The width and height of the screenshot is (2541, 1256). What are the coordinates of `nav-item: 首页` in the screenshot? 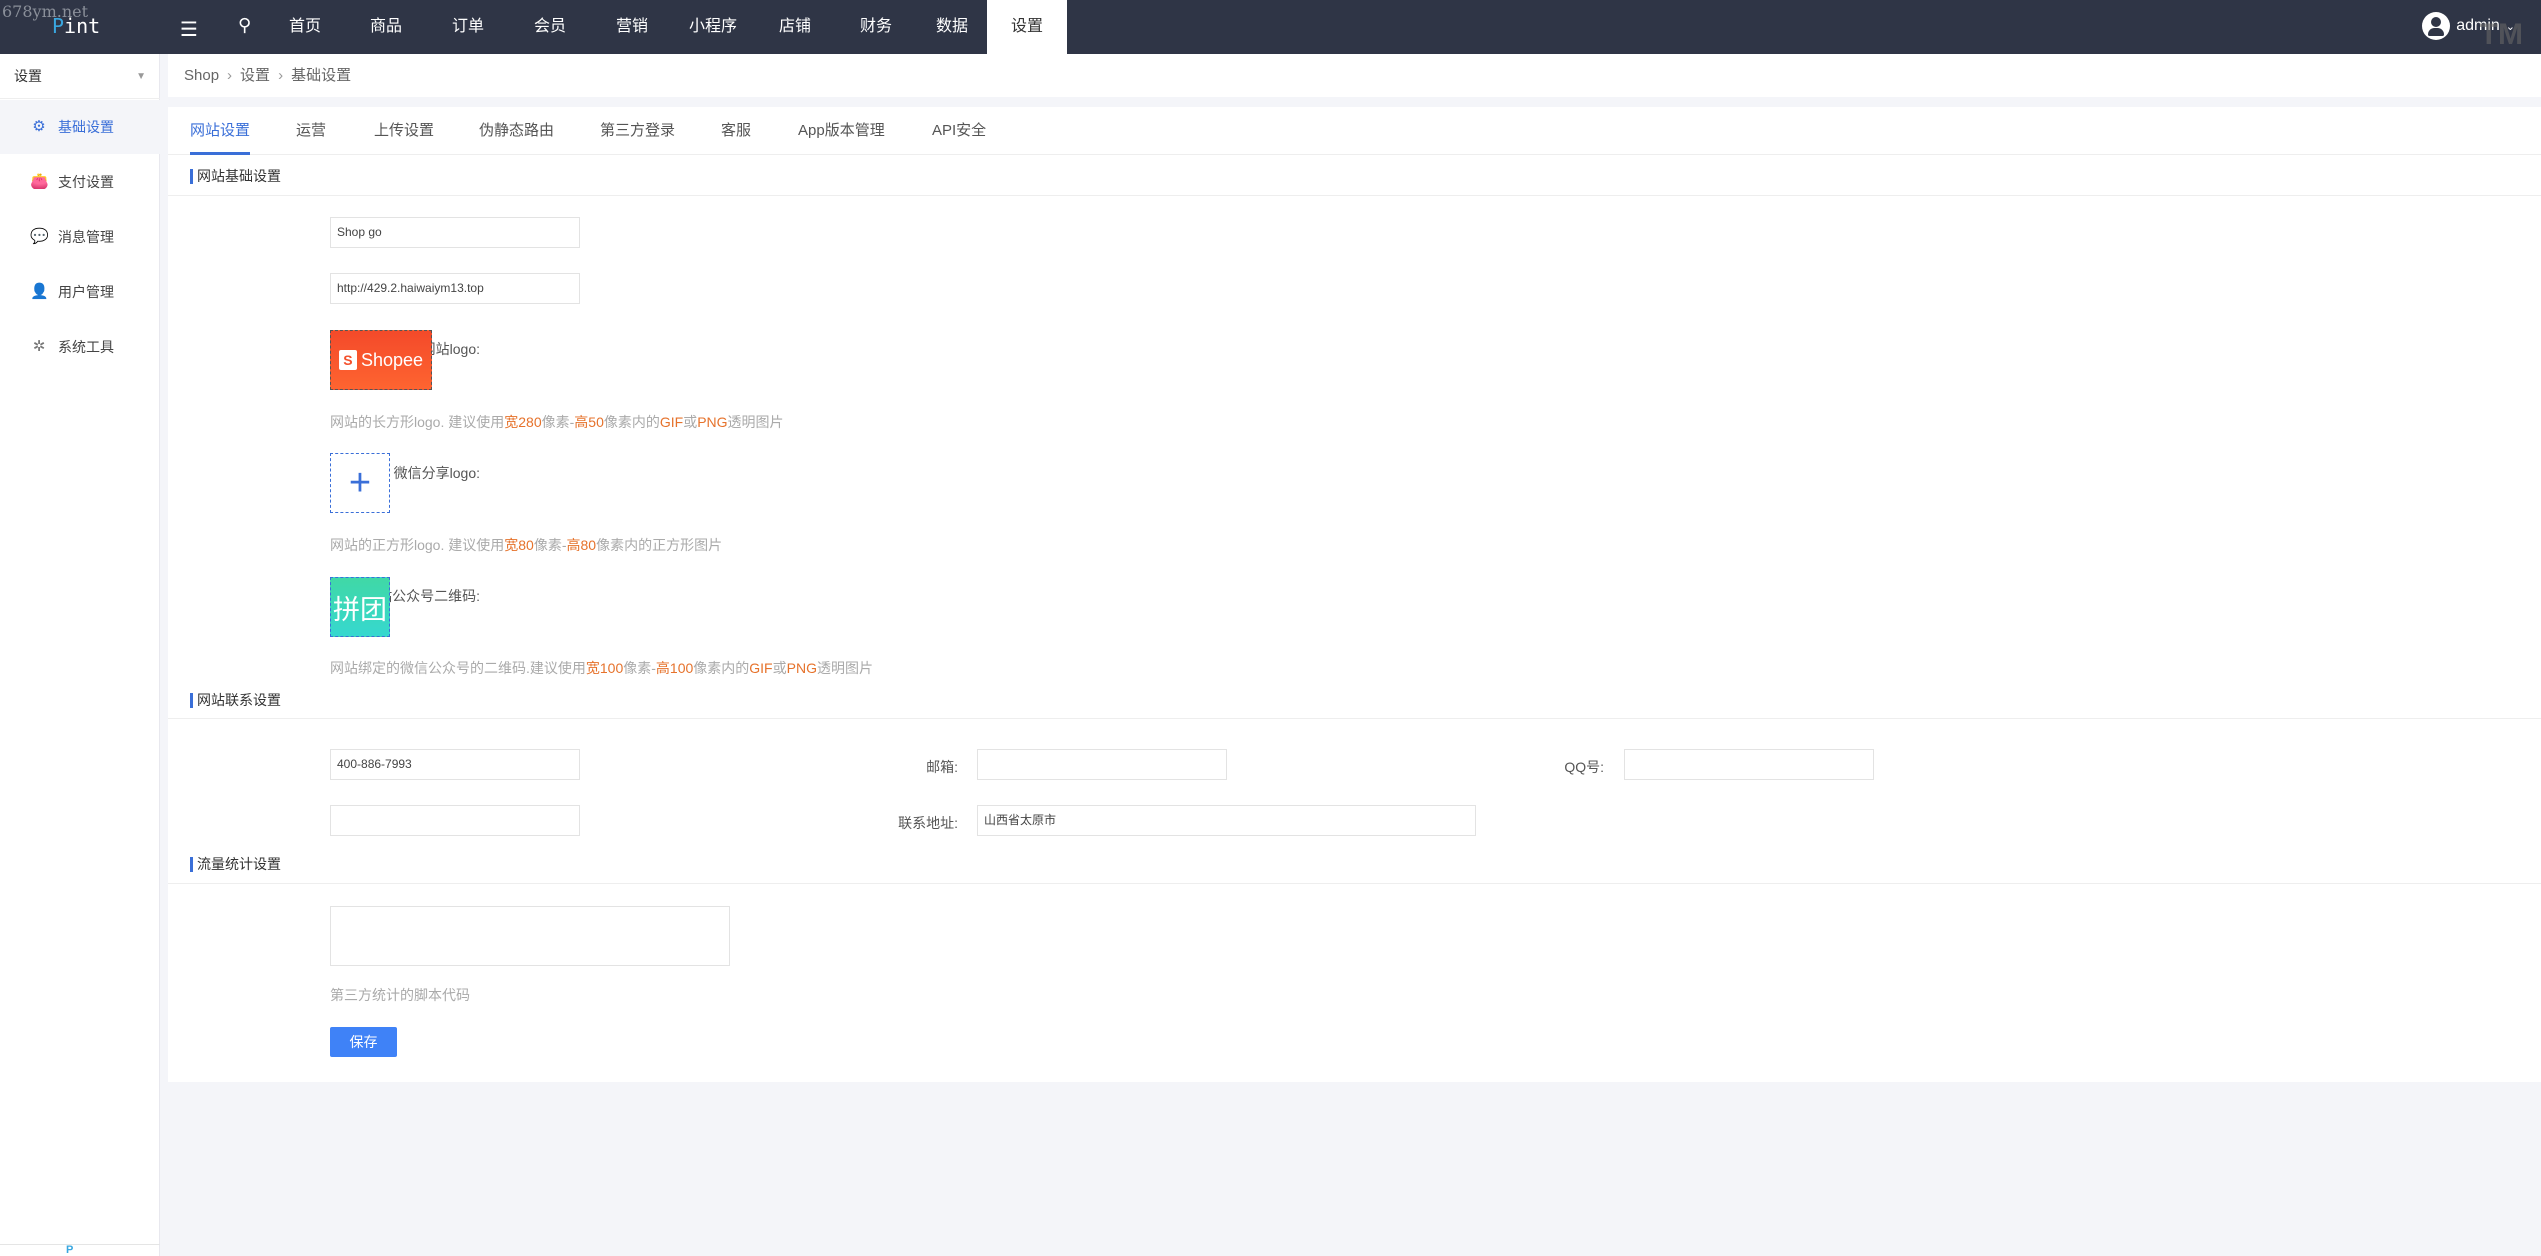 It's located at (305, 27).